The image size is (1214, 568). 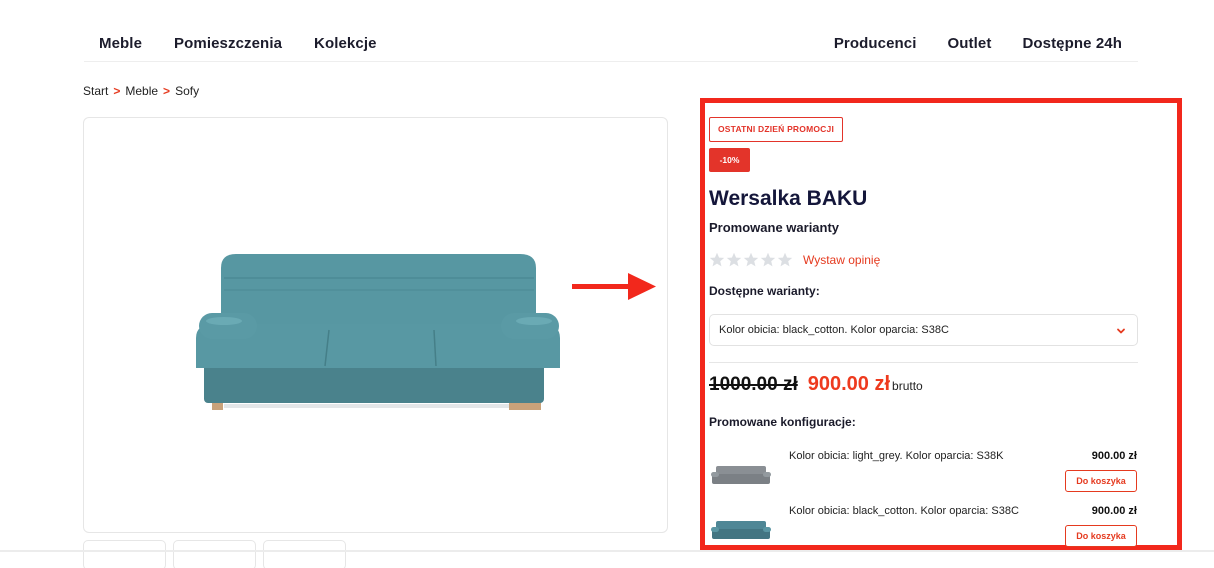 What do you see at coordinates (970, 43) in the screenshot?
I see `nav-link-outlet: Outlet` at bounding box center [970, 43].